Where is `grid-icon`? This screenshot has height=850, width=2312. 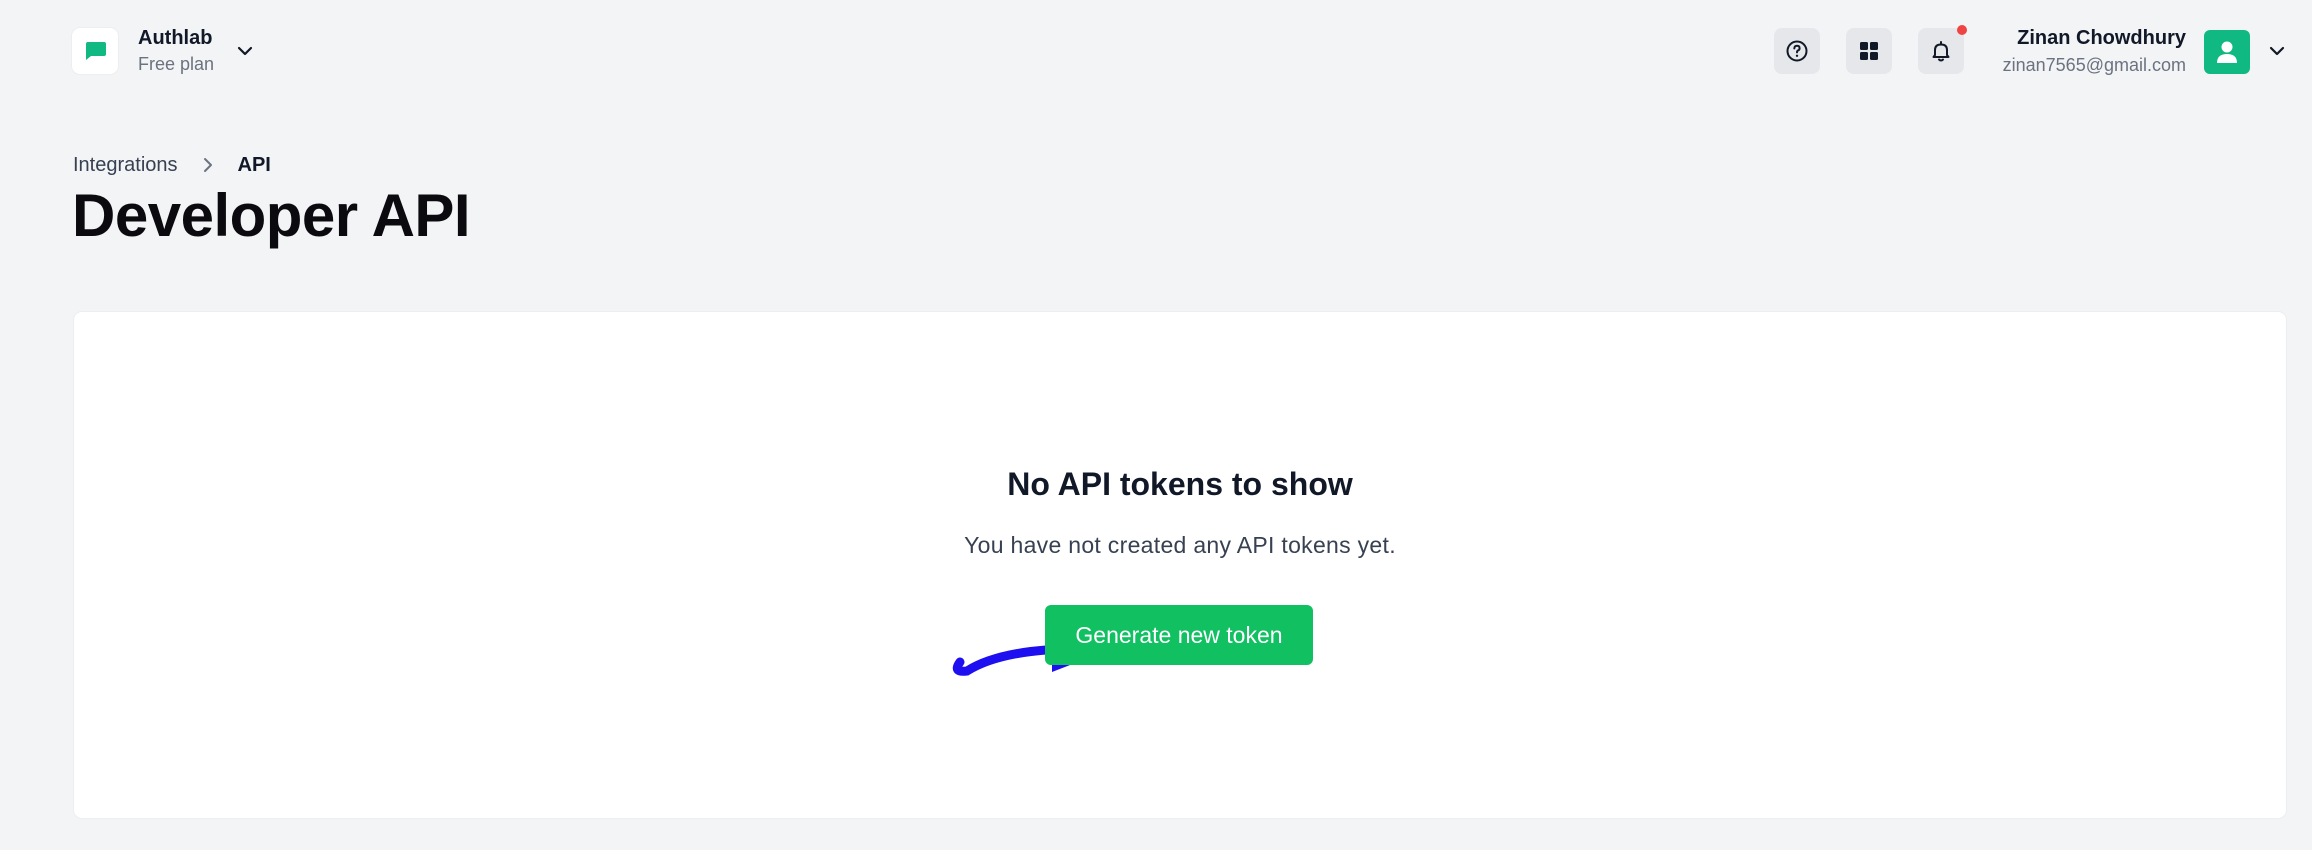
grid-icon is located at coordinates (1869, 51).